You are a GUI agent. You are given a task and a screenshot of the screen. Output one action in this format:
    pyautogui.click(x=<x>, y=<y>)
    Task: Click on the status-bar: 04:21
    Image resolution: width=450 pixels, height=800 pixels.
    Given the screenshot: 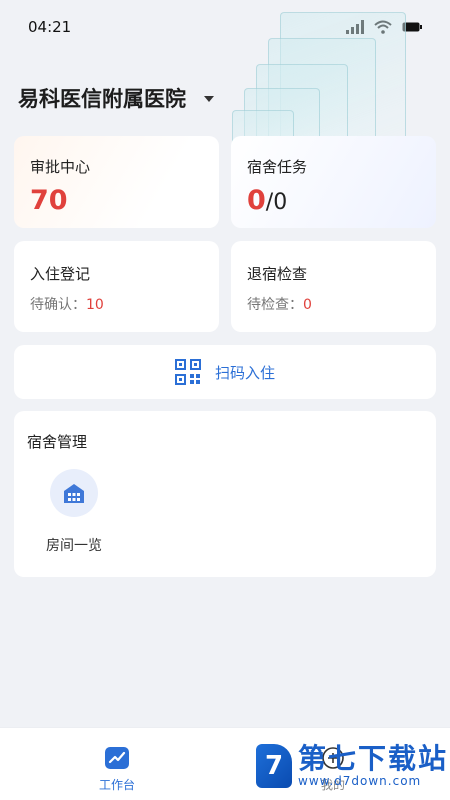 What is the action you would take?
    pyautogui.click(x=225, y=27)
    